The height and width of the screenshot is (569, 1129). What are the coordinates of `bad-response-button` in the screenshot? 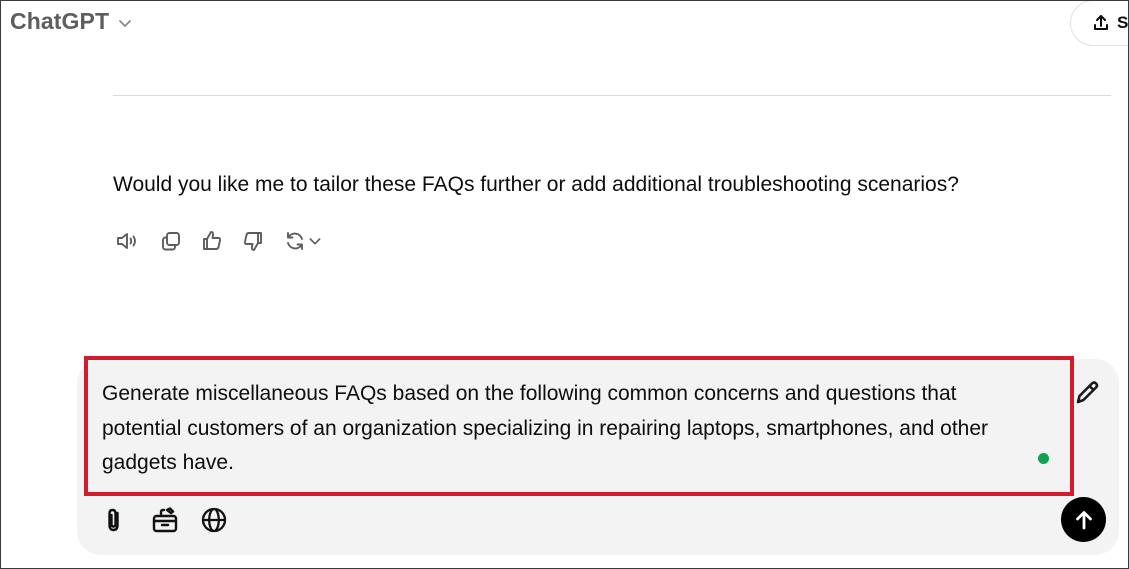 It's located at (253, 241).